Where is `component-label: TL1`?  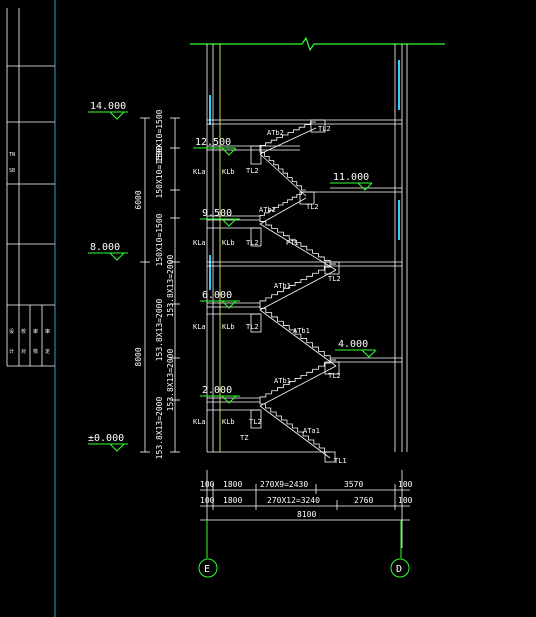 component-label: TL1 is located at coordinates (340, 461).